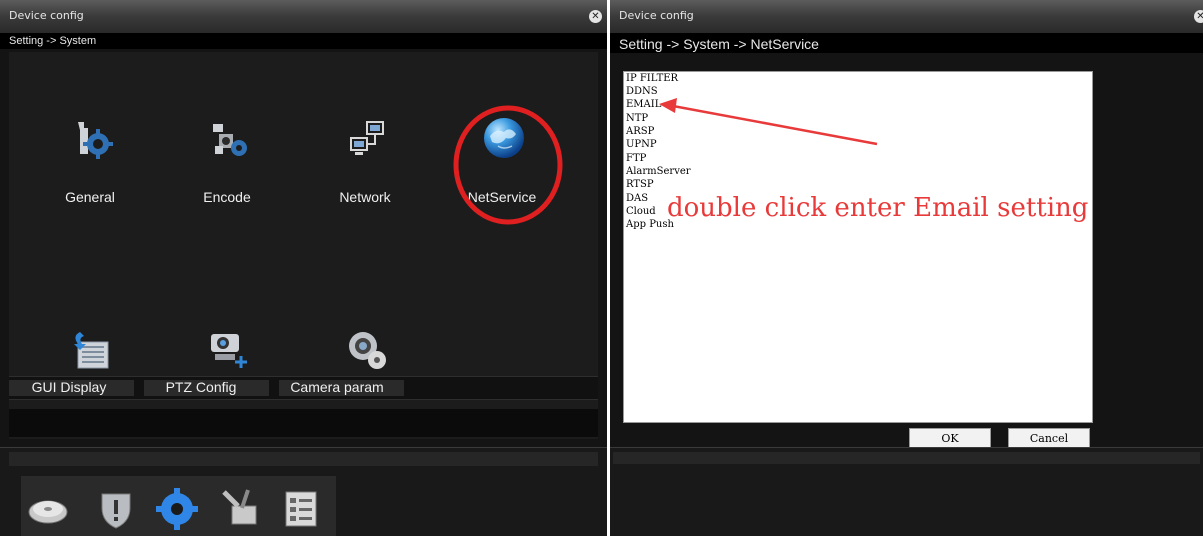 This screenshot has height=536, width=1203. What do you see at coordinates (641, 145) in the screenshot?
I see `list-item-upnp: UPNP` at bounding box center [641, 145].